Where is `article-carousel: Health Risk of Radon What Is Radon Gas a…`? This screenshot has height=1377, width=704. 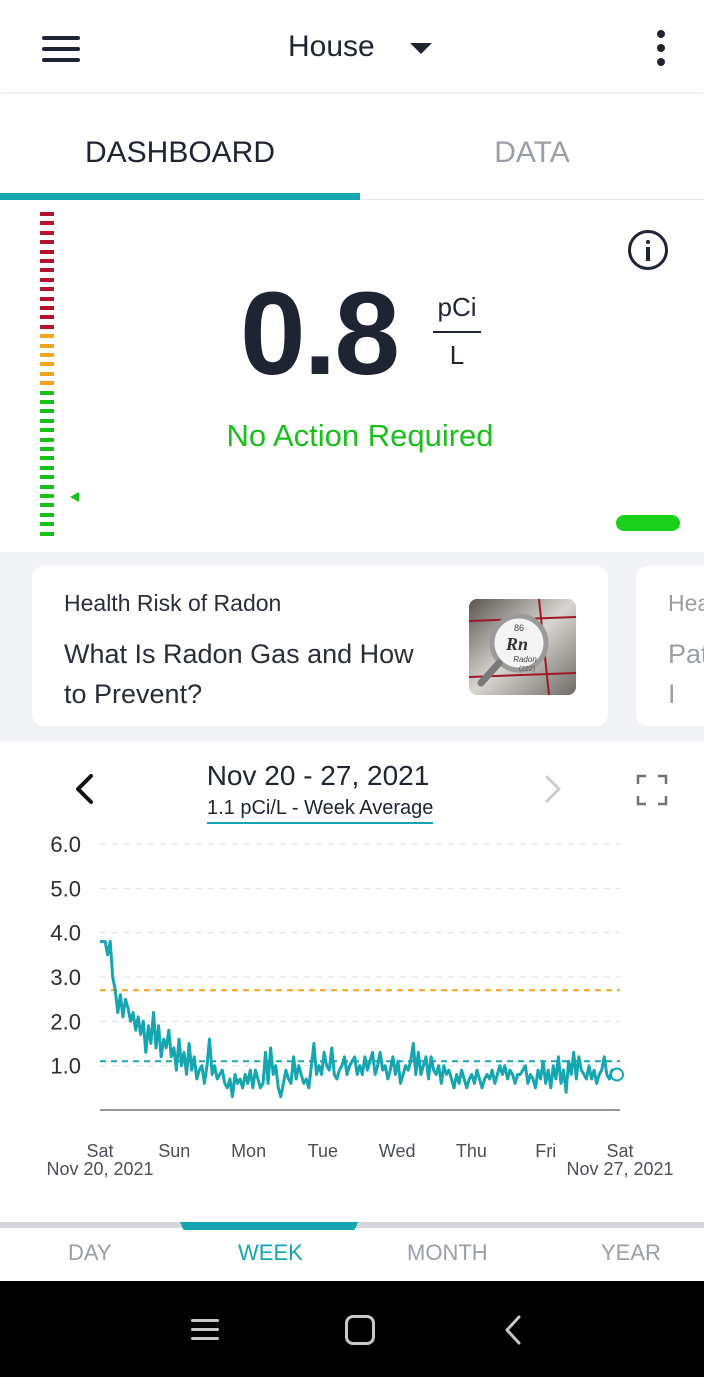 article-carousel: Health Risk of Radon What Is Radon Gas a… is located at coordinates (352, 647).